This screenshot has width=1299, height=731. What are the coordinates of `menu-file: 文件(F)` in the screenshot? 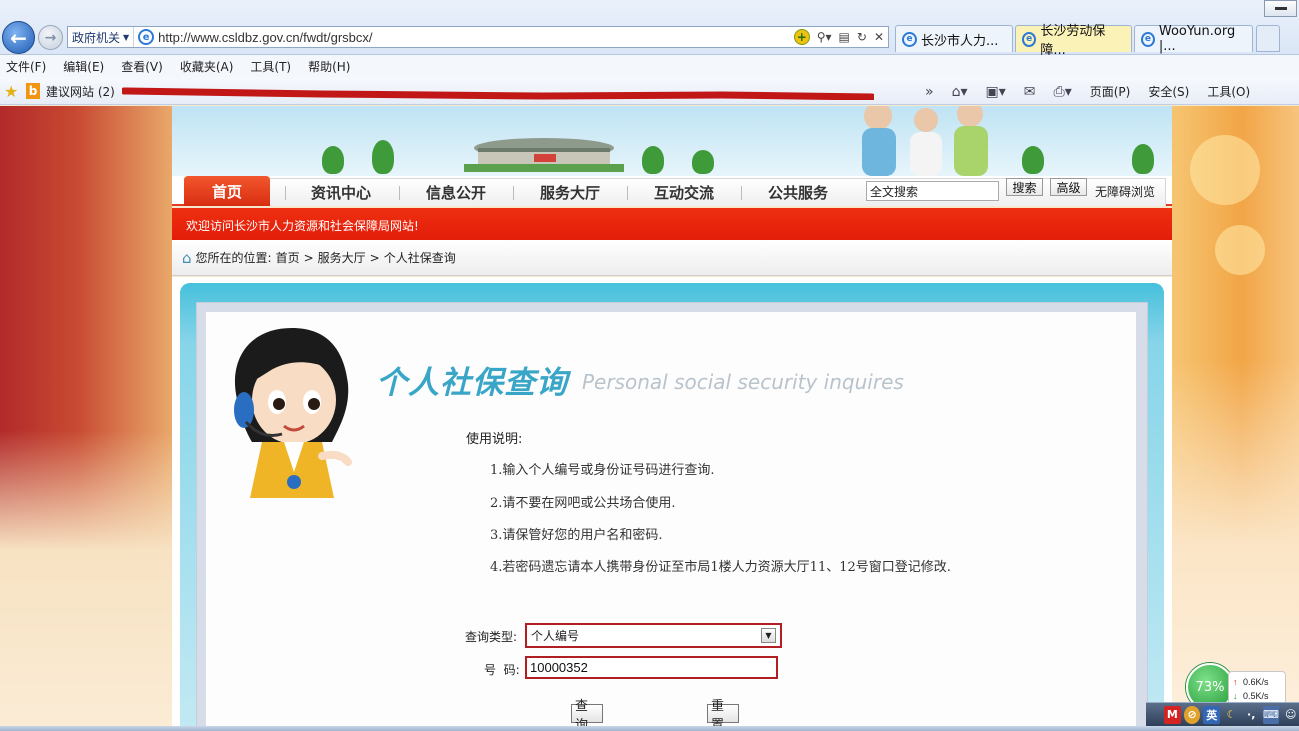 It's located at (26, 66).